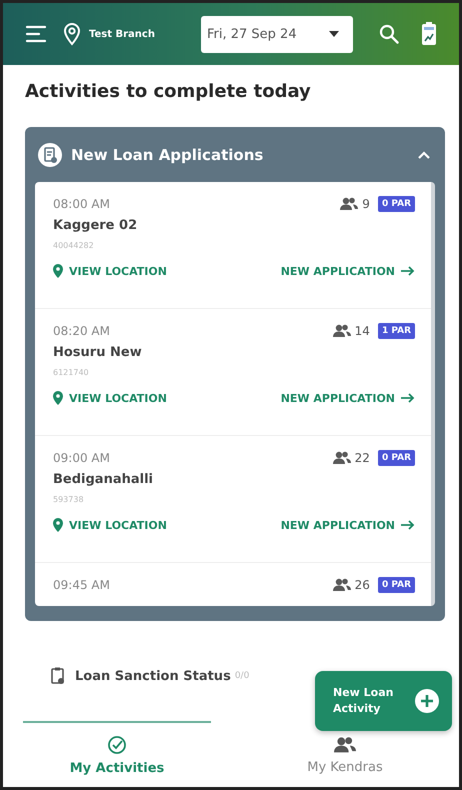  What do you see at coordinates (383, 701) in the screenshot?
I see `new-loan-activity-button: New Loan Activity` at bounding box center [383, 701].